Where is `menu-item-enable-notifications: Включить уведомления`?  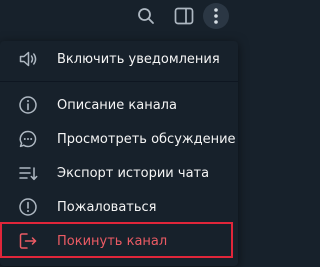
menu-item-enable-notifications: Включить уведомления is located at coordinates (119, 59).